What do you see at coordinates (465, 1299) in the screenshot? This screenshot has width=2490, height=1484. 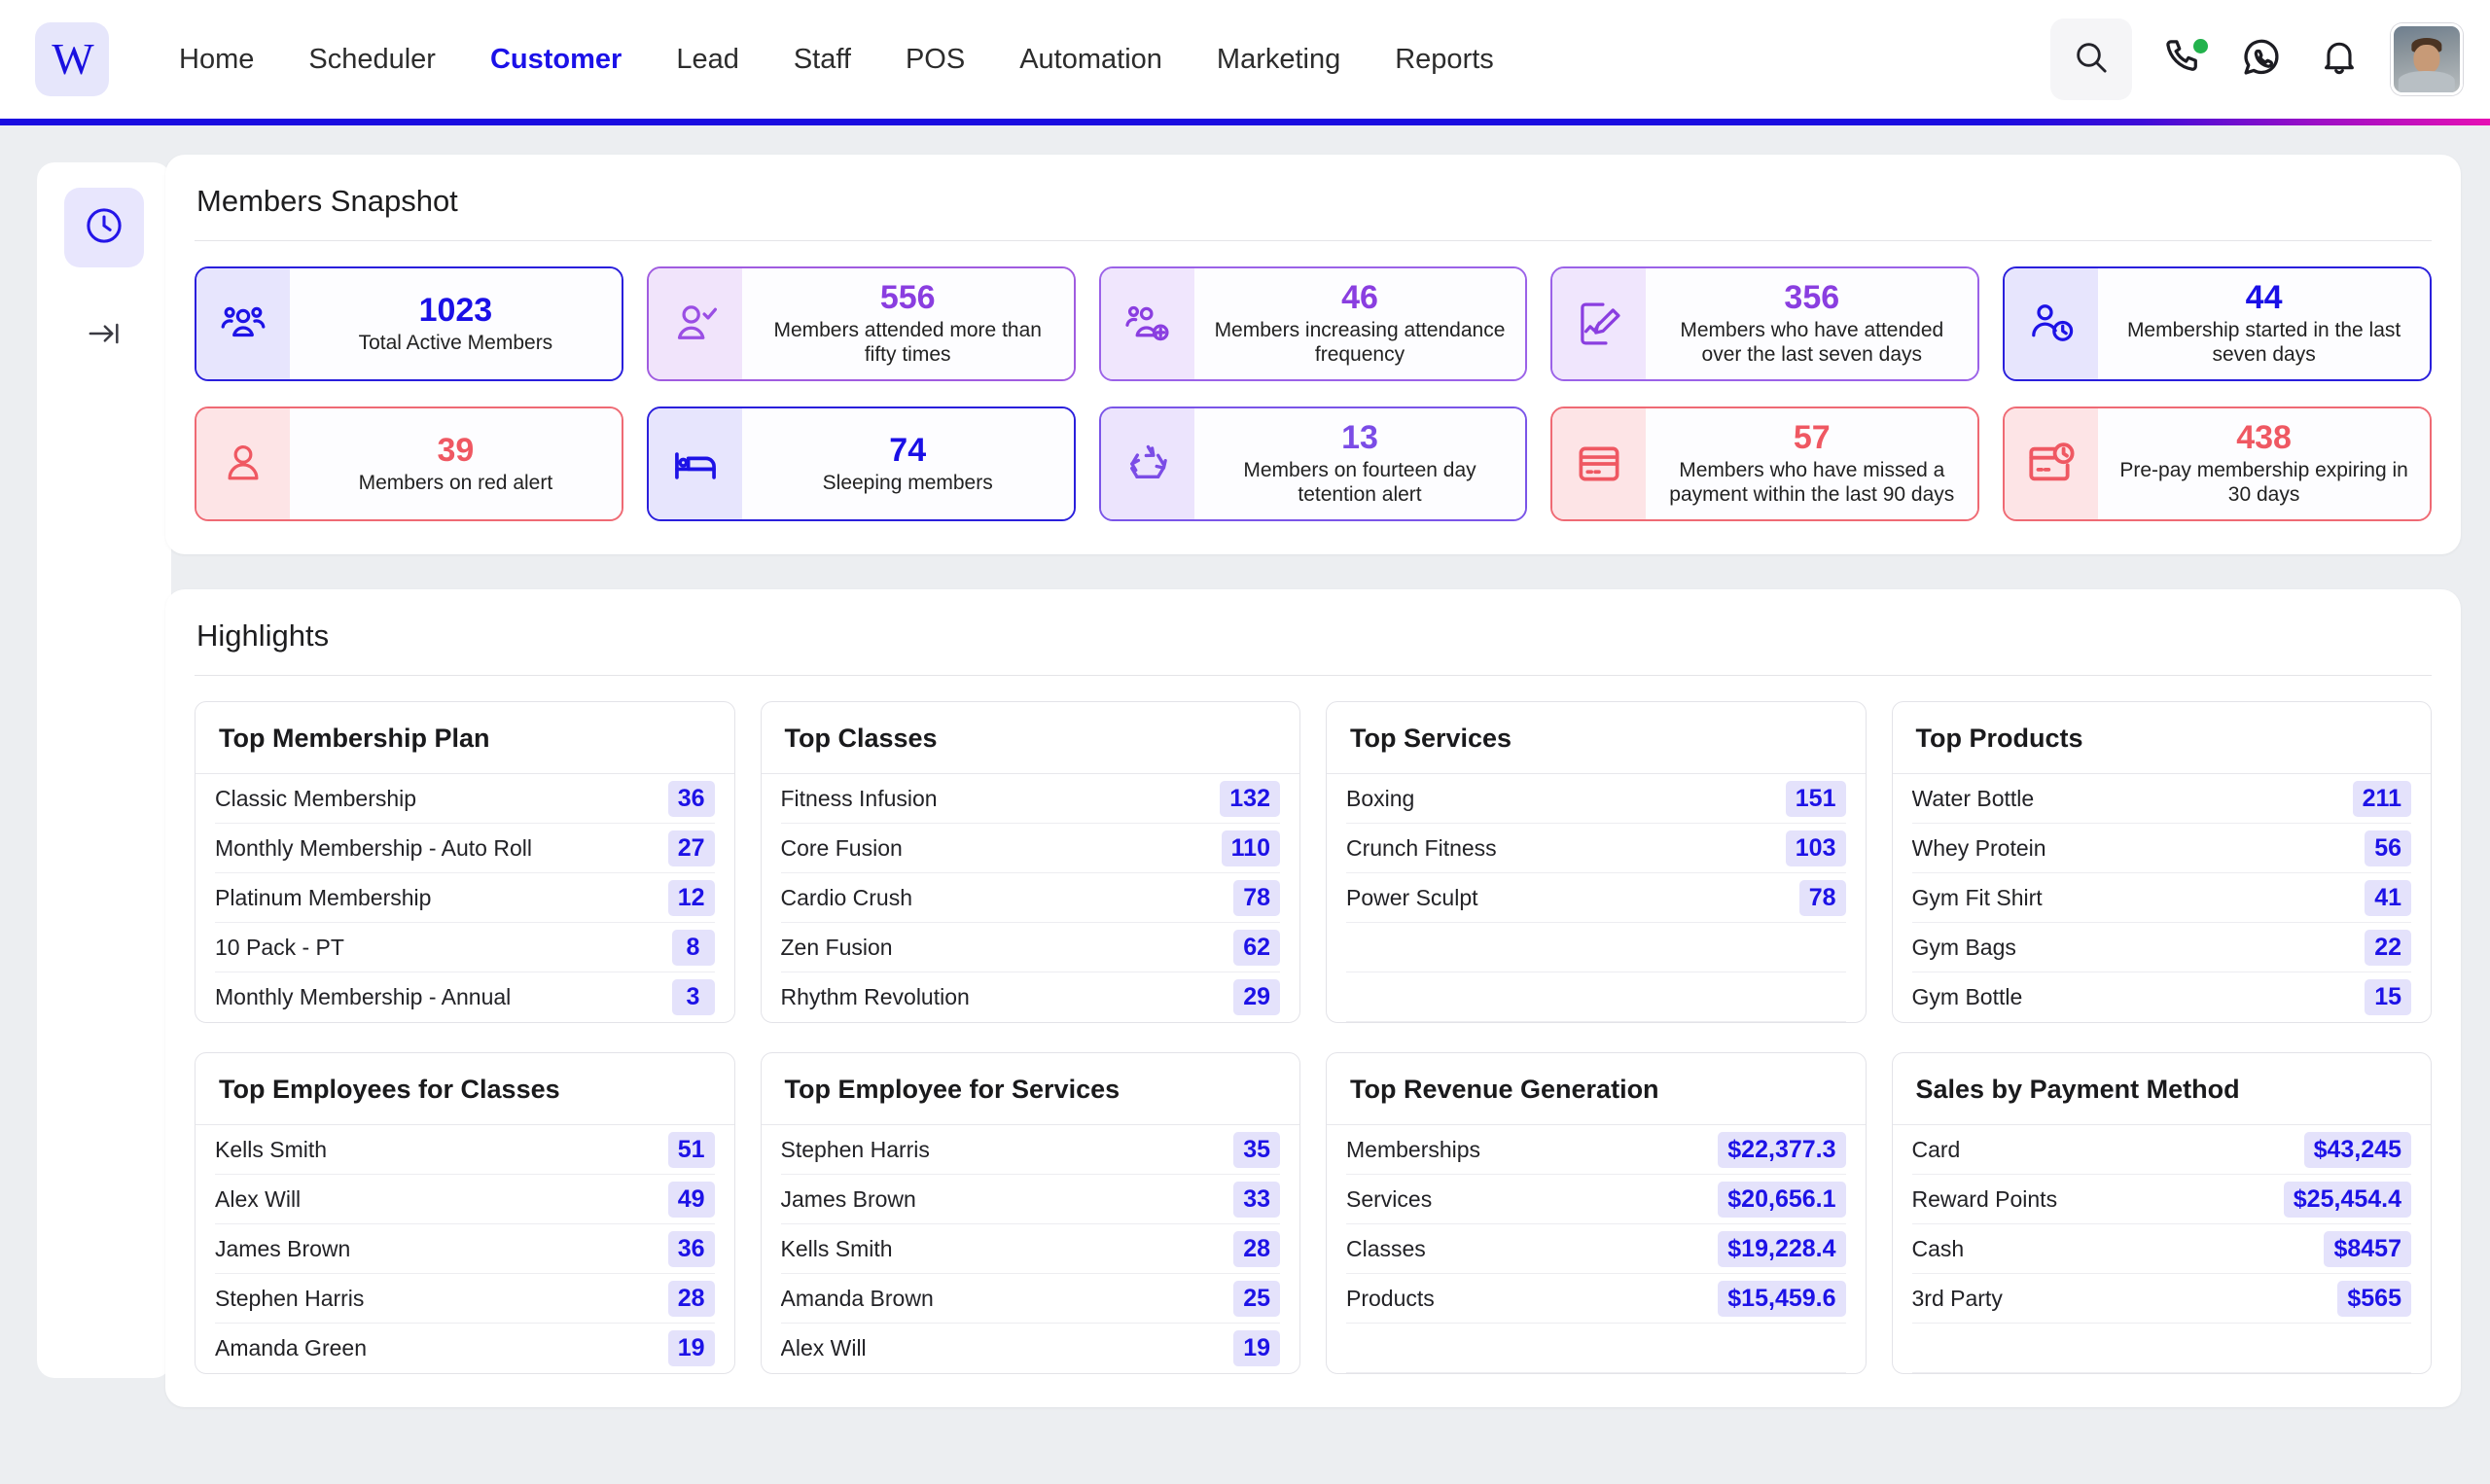 I see `table-row: Stephen Harris 28` at bounding box center [465, 1299].